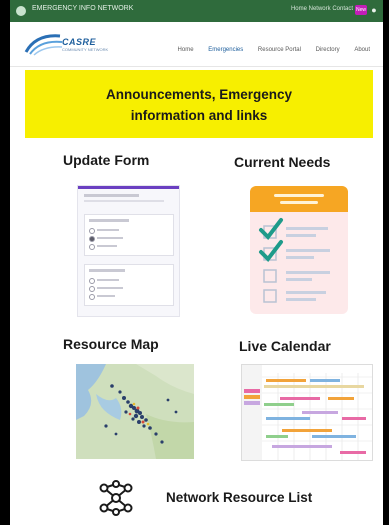 This screenshot has width=389, height=525. Describe the element at coordinates (362, 50) in the screenshot. I see `nav-item-about: About` at that location.